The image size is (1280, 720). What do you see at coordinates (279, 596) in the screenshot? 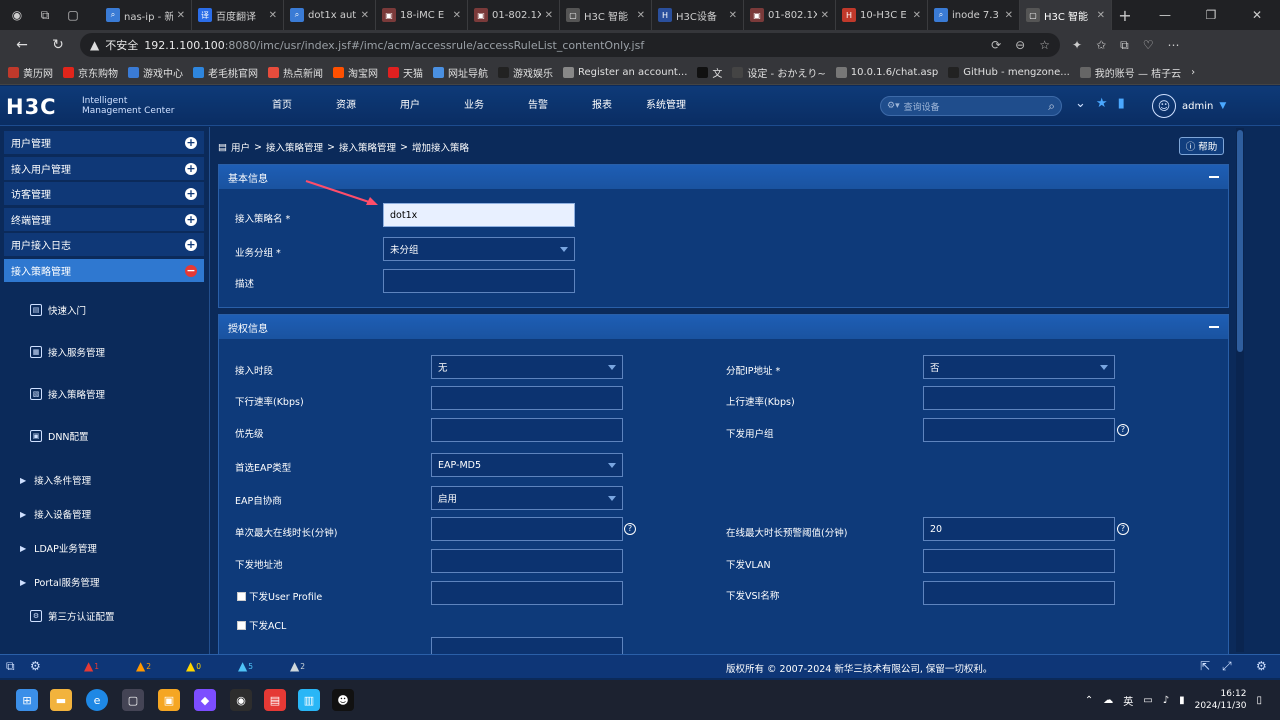
I see `user-profile-checkbox: 下发User Profile` at bounding box center [279, 596].